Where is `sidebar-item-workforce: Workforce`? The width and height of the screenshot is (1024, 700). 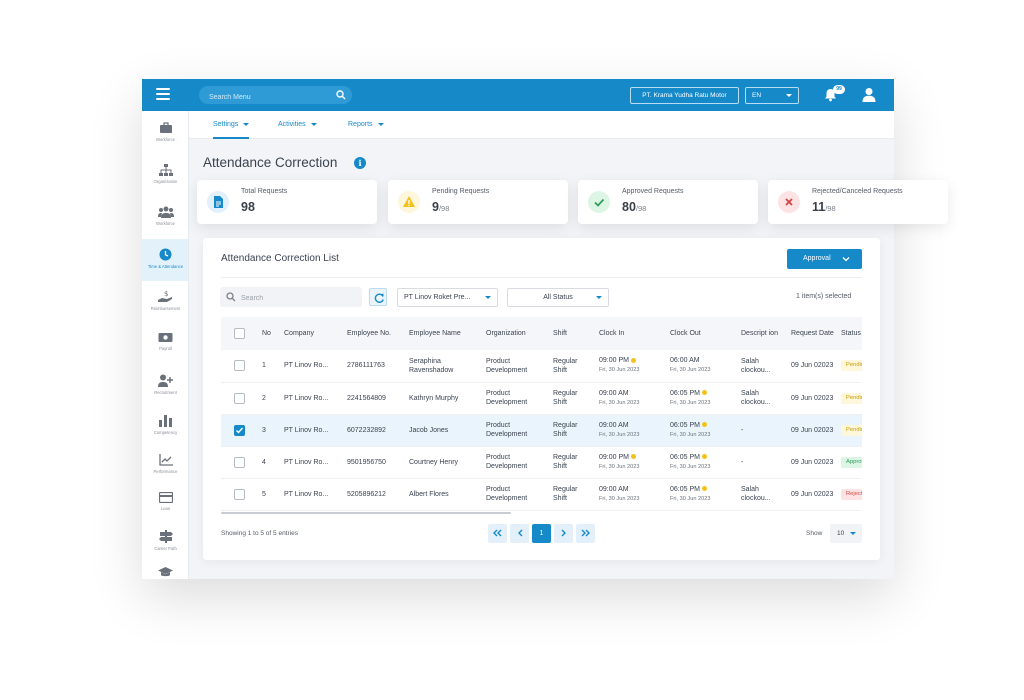 sidebar-item-workforce: Workforce is located at coordinates (165, 134).